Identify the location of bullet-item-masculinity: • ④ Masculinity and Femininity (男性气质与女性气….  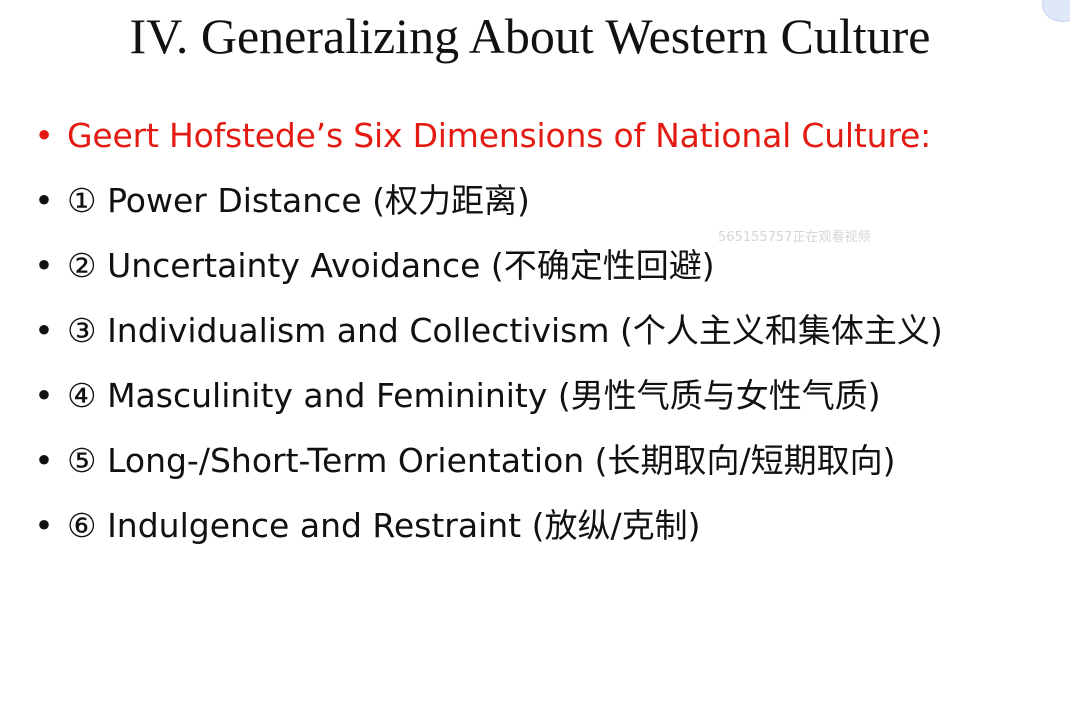
(537, 396).